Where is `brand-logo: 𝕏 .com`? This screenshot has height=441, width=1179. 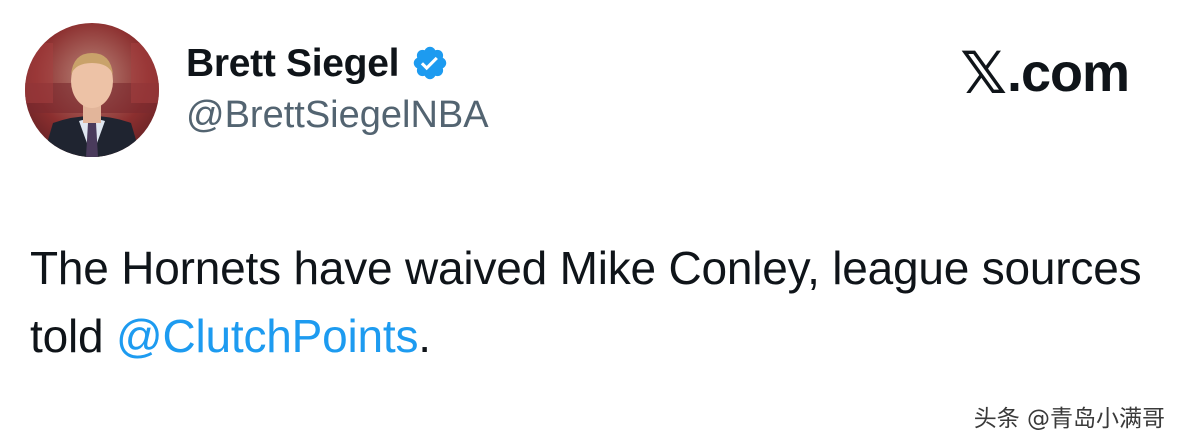 brand-logo: 𝕏 .com is located at coordinates (1045, 73).